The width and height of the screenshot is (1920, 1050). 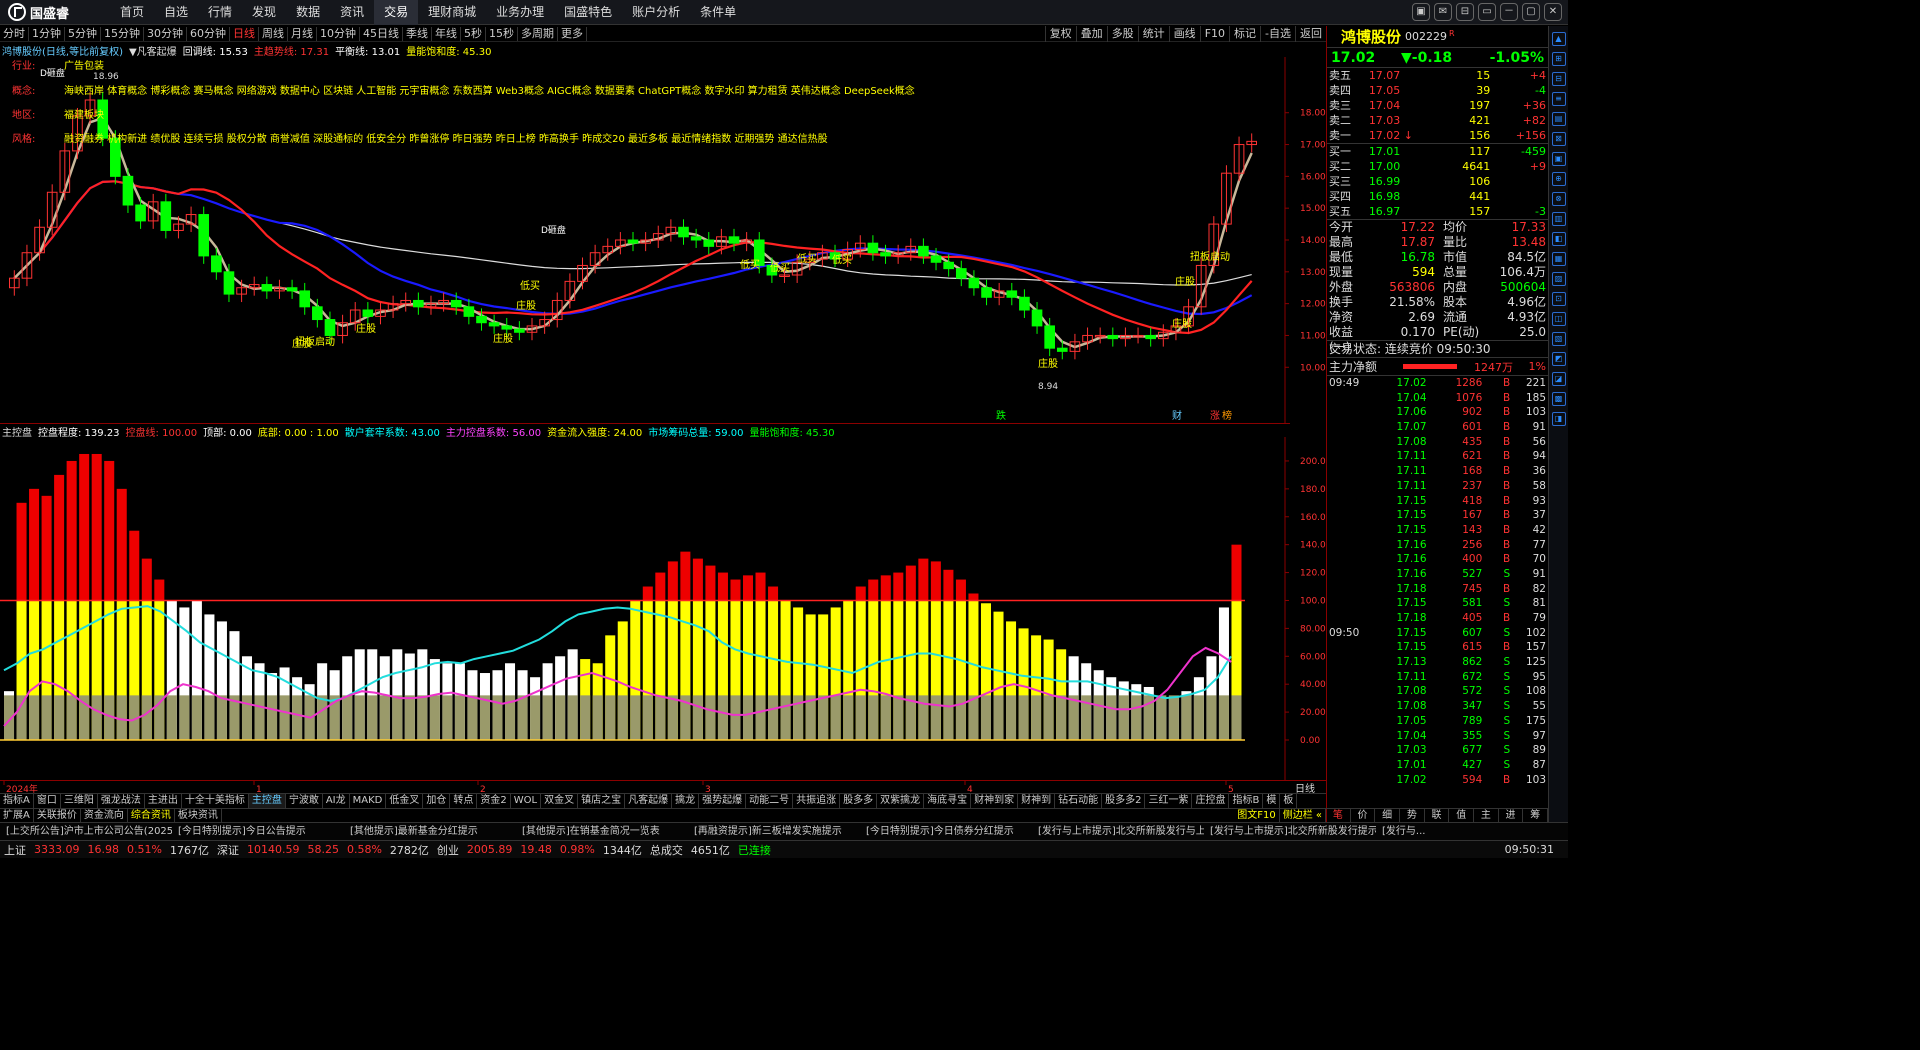 What do you see at coordinates (1511, 815) in the screenshot?
I see `quote-tab-7: 进` at bounding box center [1511, 815].